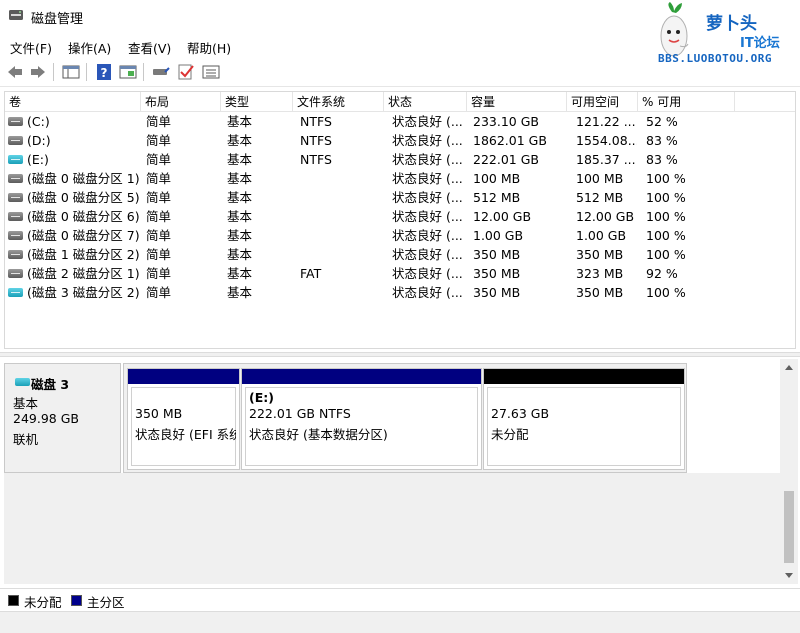  What do you see at coordinates (71, 72) in the screenshot?
I see `console-tree-icon` at bounding box center [71, 72].